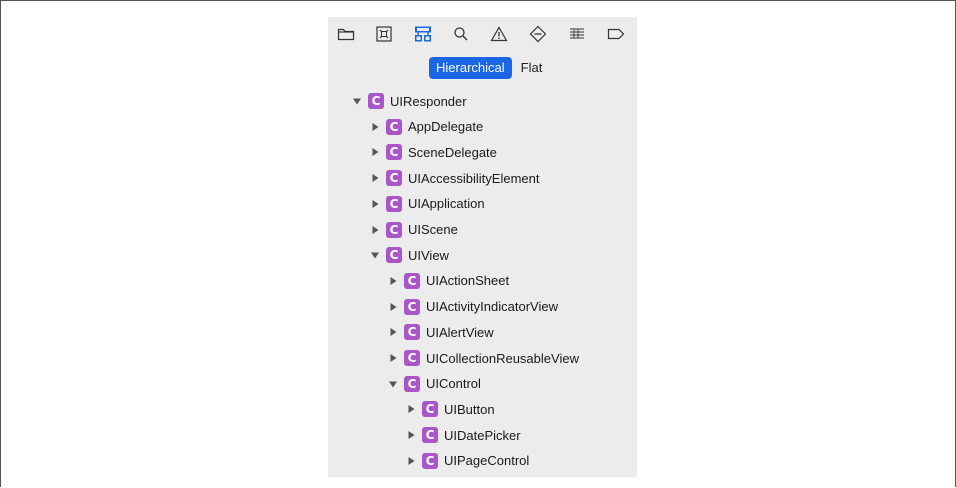 The image size is (956, 488). What do you see at coordinates (468, 281) in the screenshot?
I see `tree-row-label: UIActionSheet` at bounding box center [468, 281].